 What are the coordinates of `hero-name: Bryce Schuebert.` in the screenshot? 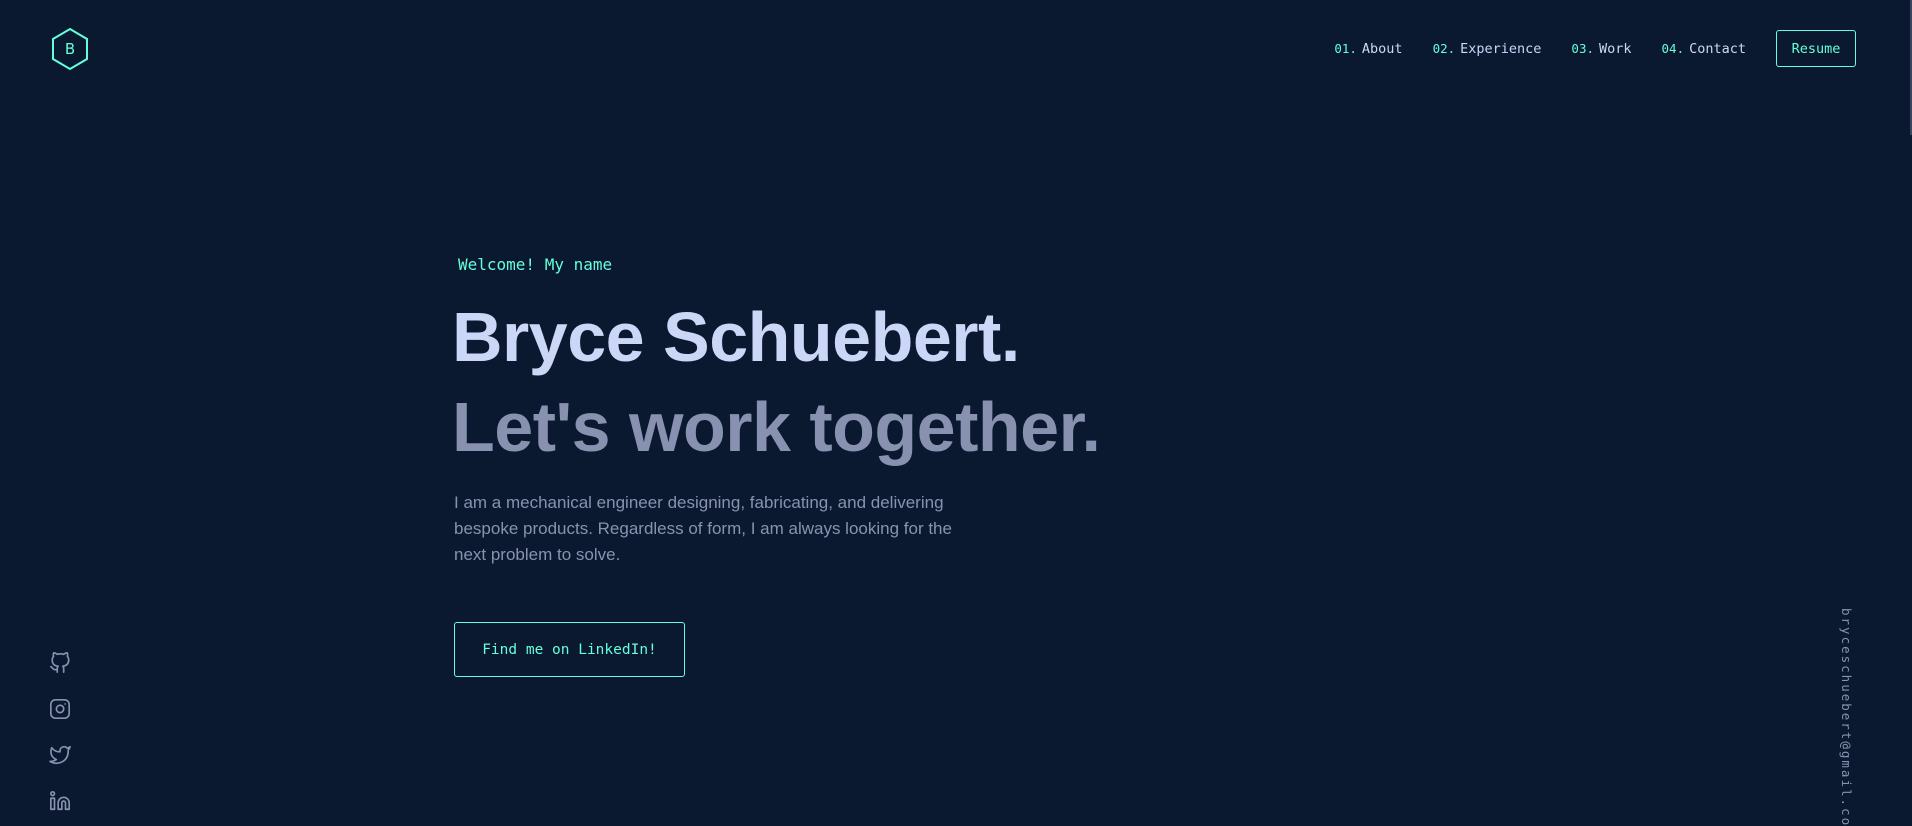 It's located at (736, 337).